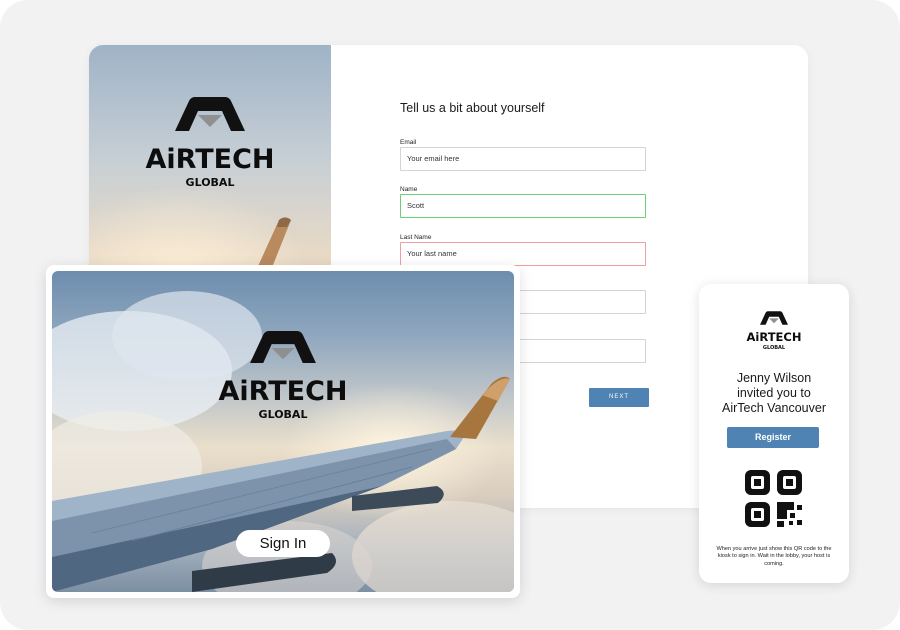 This screenshot has height=630, width=900. Describe the element at coordinates (773, 498) in the screenshot. I see `qr-code-icon` at that location.